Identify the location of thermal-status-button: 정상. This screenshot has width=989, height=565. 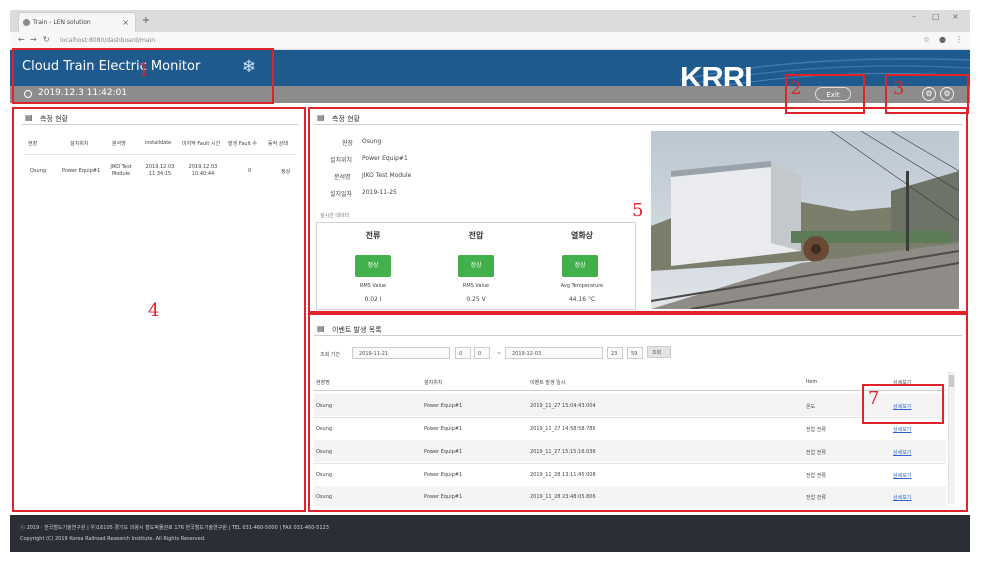
(580, 266).